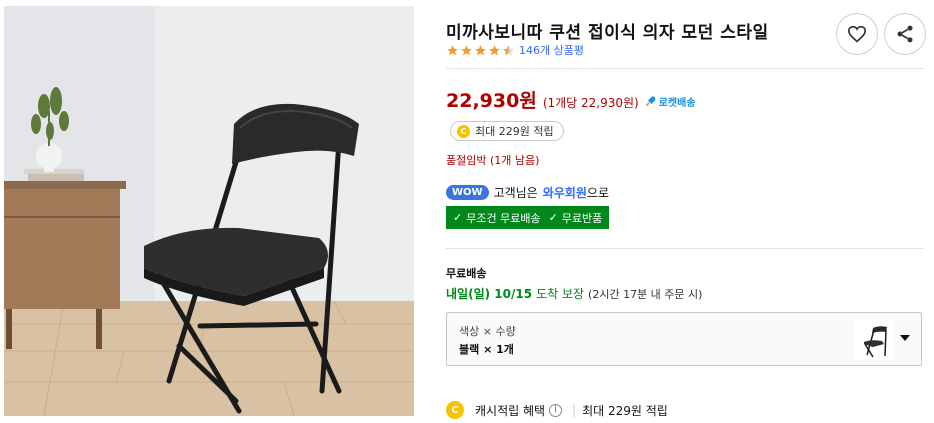 The width and height of the screenshot is (934, 423). Describe the element at coordinates (491, 101) in the screenshot. I see `sale-price: 22,930원` at that location.